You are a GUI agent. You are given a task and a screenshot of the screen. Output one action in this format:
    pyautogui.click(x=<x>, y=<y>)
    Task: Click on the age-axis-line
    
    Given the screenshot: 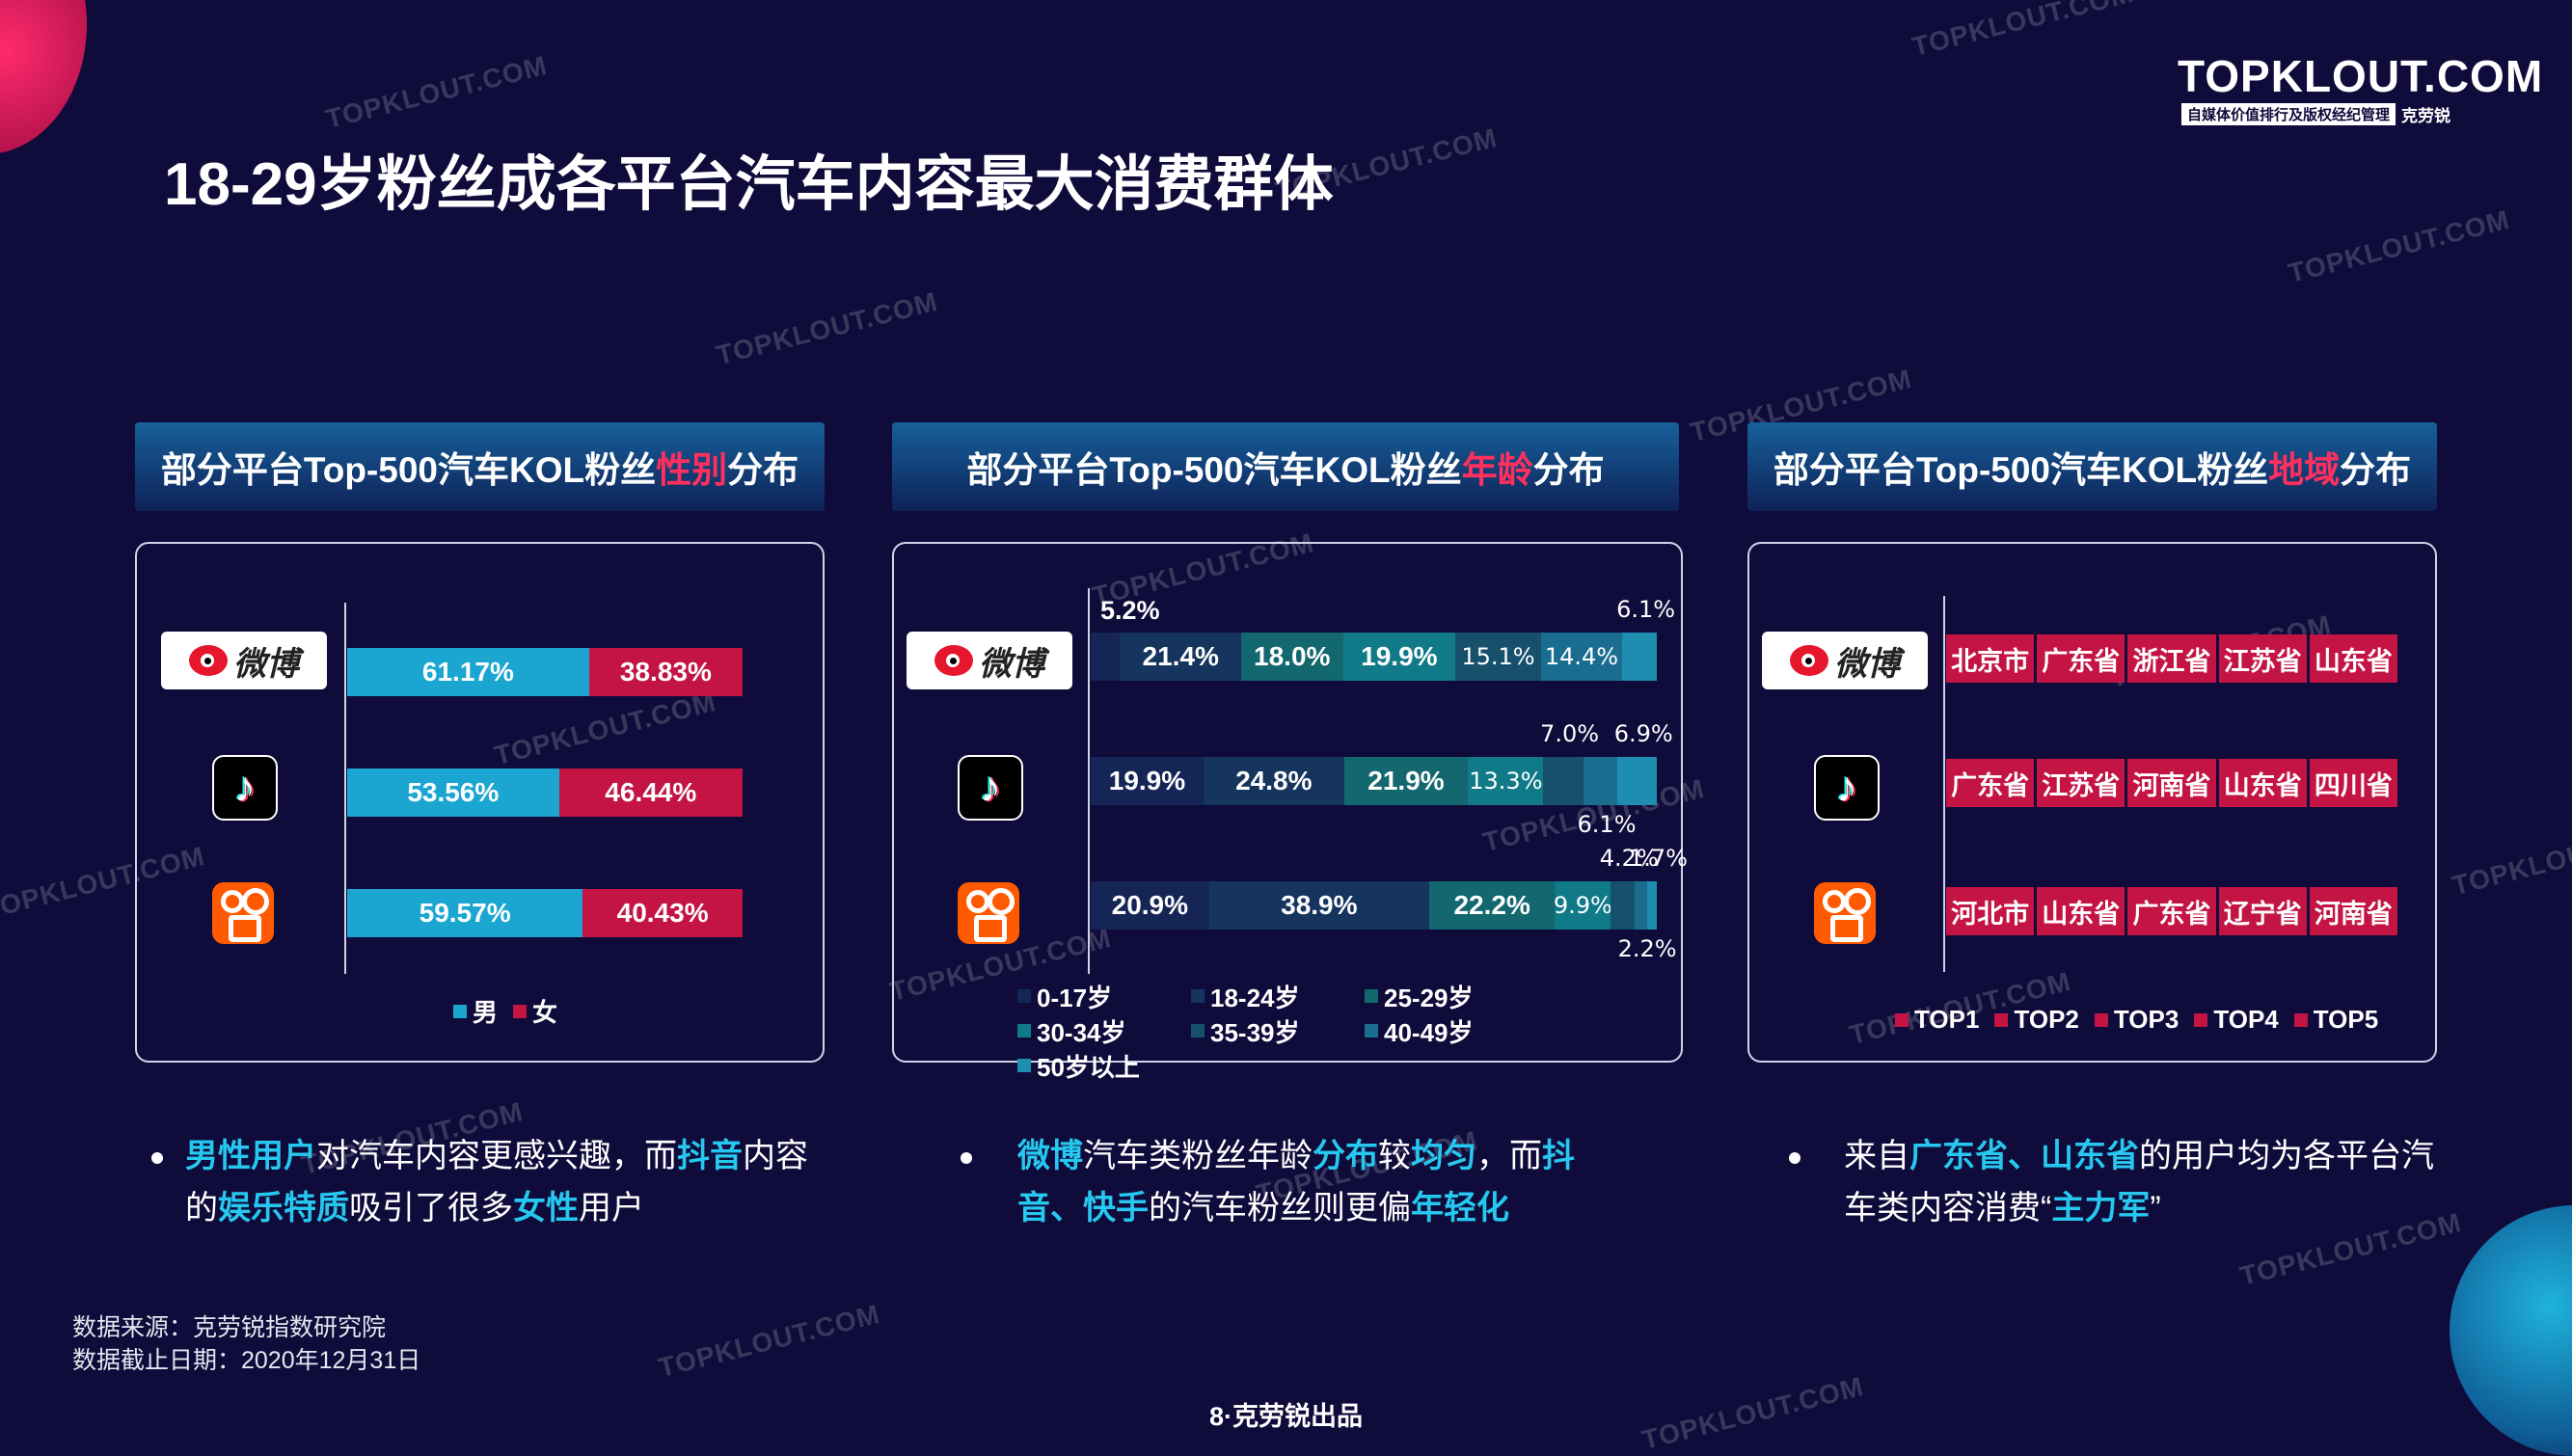 What is the action you would take?
    pyautogui.click(x=1089, y=781)
    